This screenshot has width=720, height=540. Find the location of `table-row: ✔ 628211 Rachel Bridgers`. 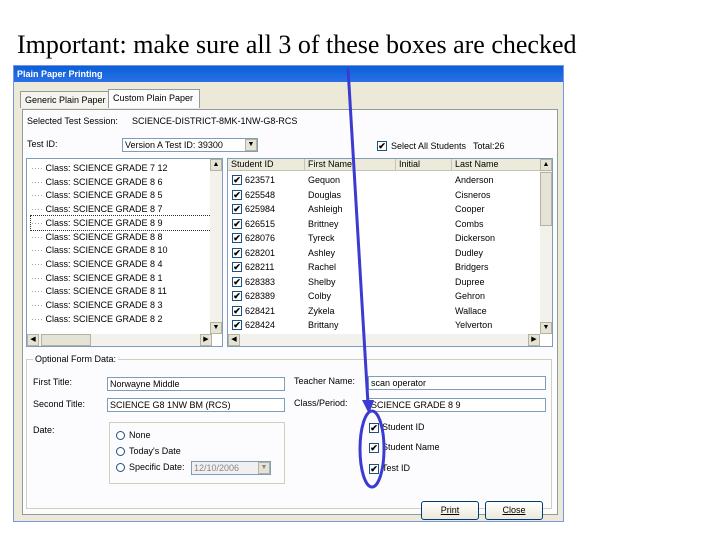

table-row: ✔ 628211 Rachel Bridgers is located at coordinates (384, 267).